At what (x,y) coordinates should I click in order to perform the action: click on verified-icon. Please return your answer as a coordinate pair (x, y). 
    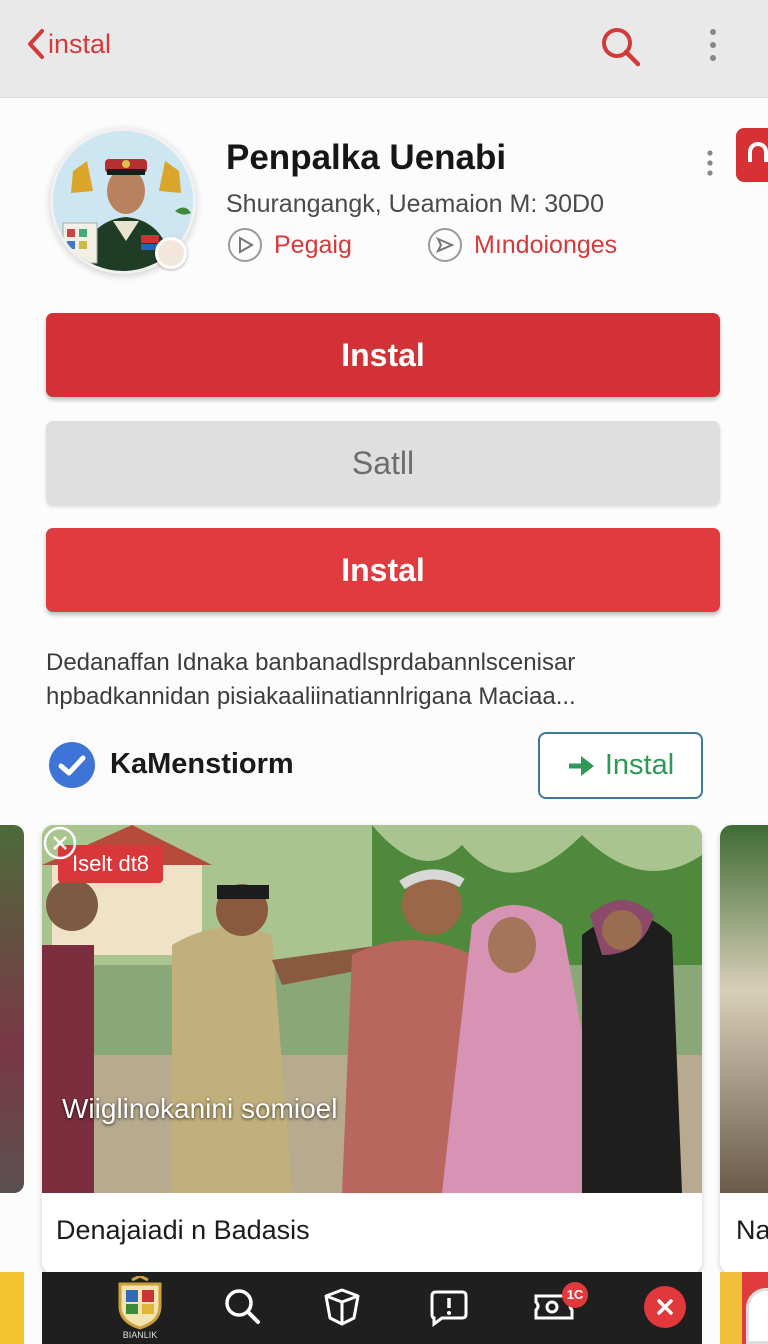
    Looking at the image, I should click on (72, 765).